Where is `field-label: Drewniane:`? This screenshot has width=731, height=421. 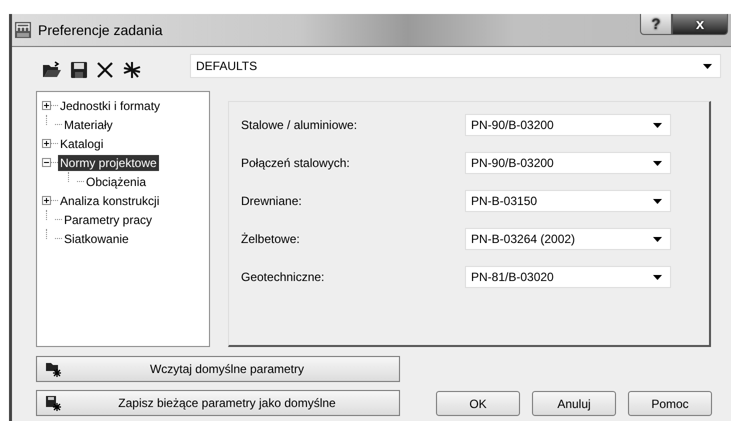 field-label: Drewniane: is located at coordinates (271, 201).